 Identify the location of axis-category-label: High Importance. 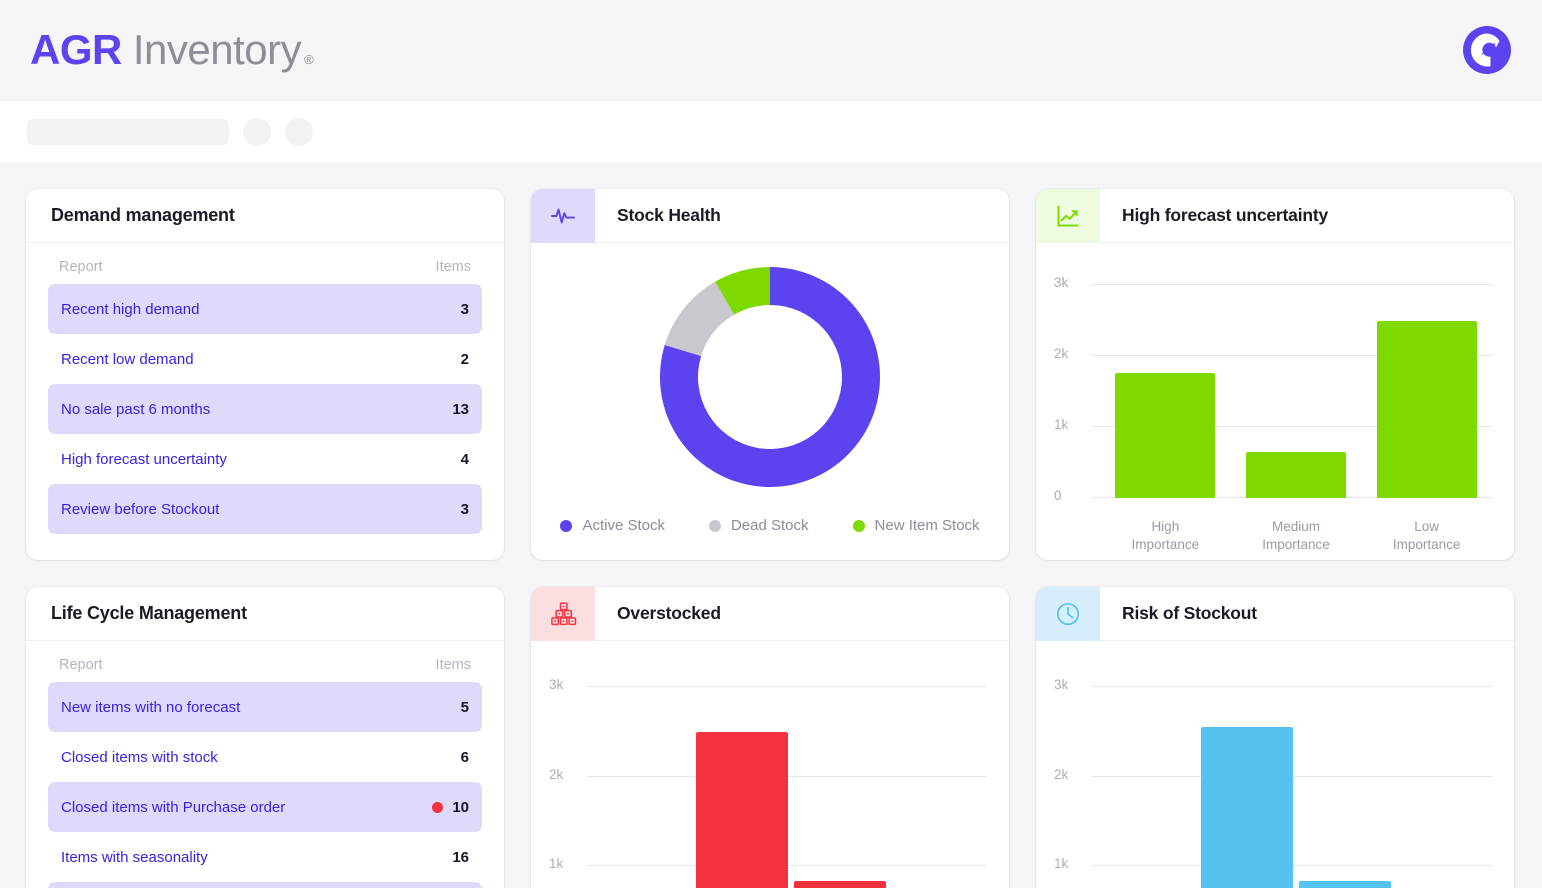
(1165, 535).